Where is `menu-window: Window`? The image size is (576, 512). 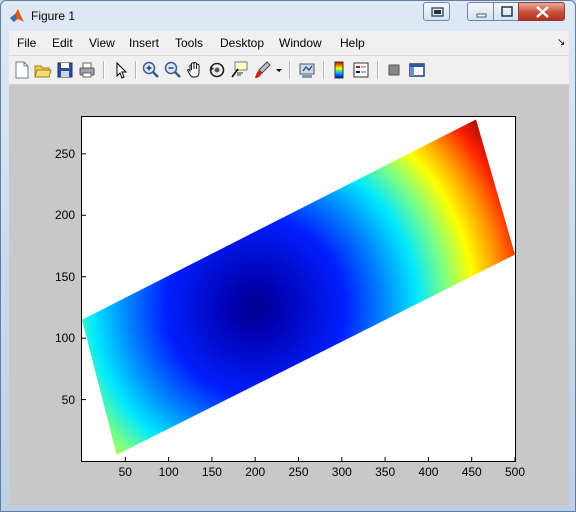 menu-window: Window is located at coordinates (300, 43).